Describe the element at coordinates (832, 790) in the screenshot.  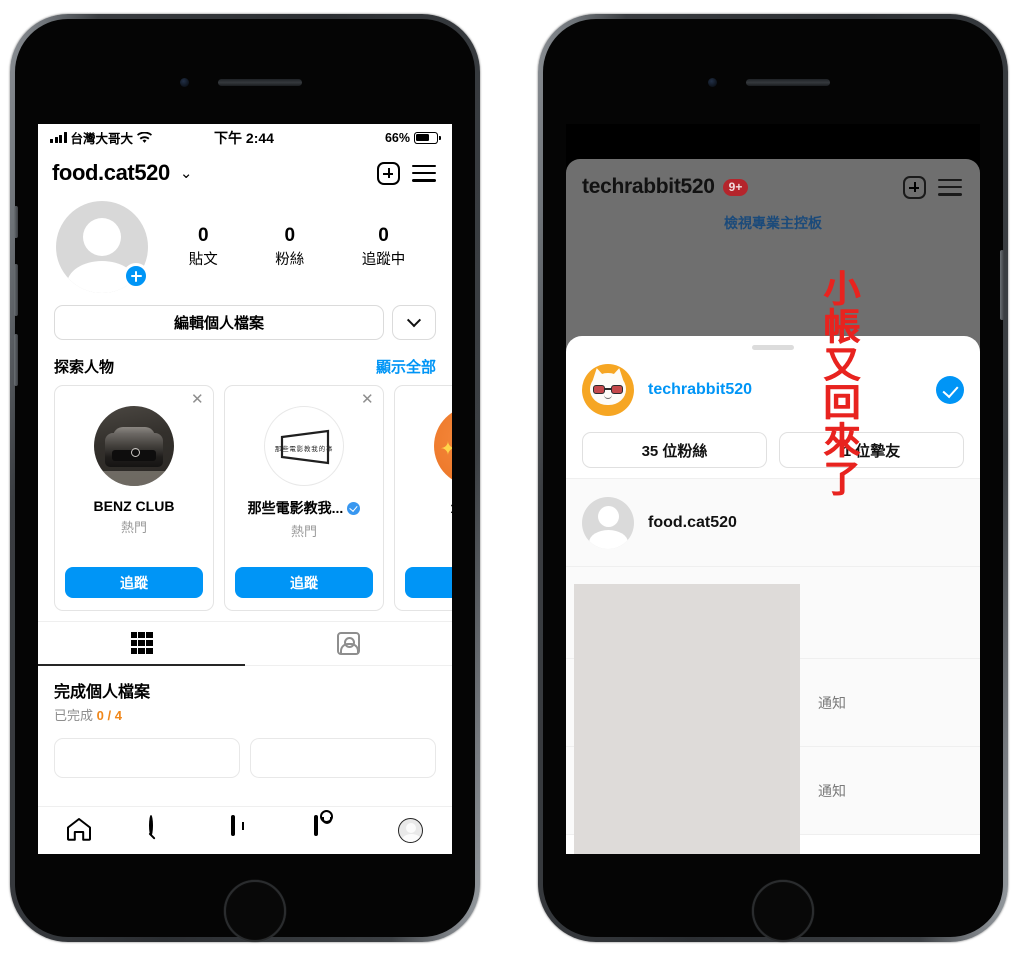
I see `sheet-row-label: 通知` at that location.